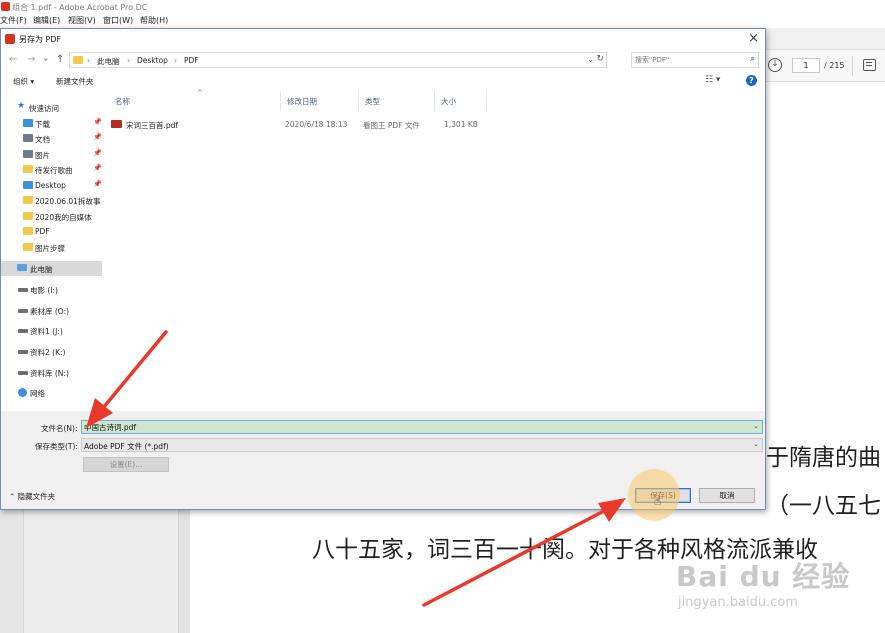  I want to click on sidebar-item-network: 网络, so click(51, 392).